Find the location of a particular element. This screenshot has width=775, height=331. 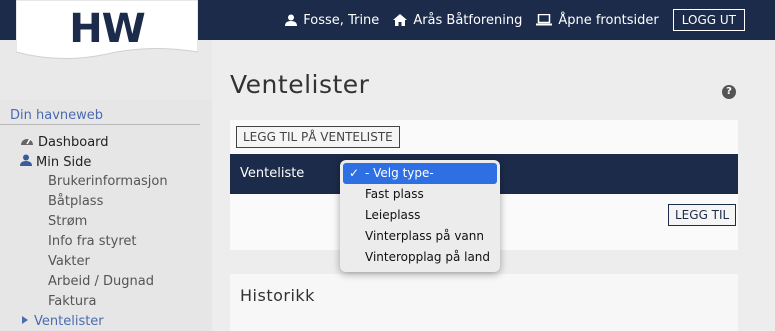

logo: HW is located at coordinates (107, 31).